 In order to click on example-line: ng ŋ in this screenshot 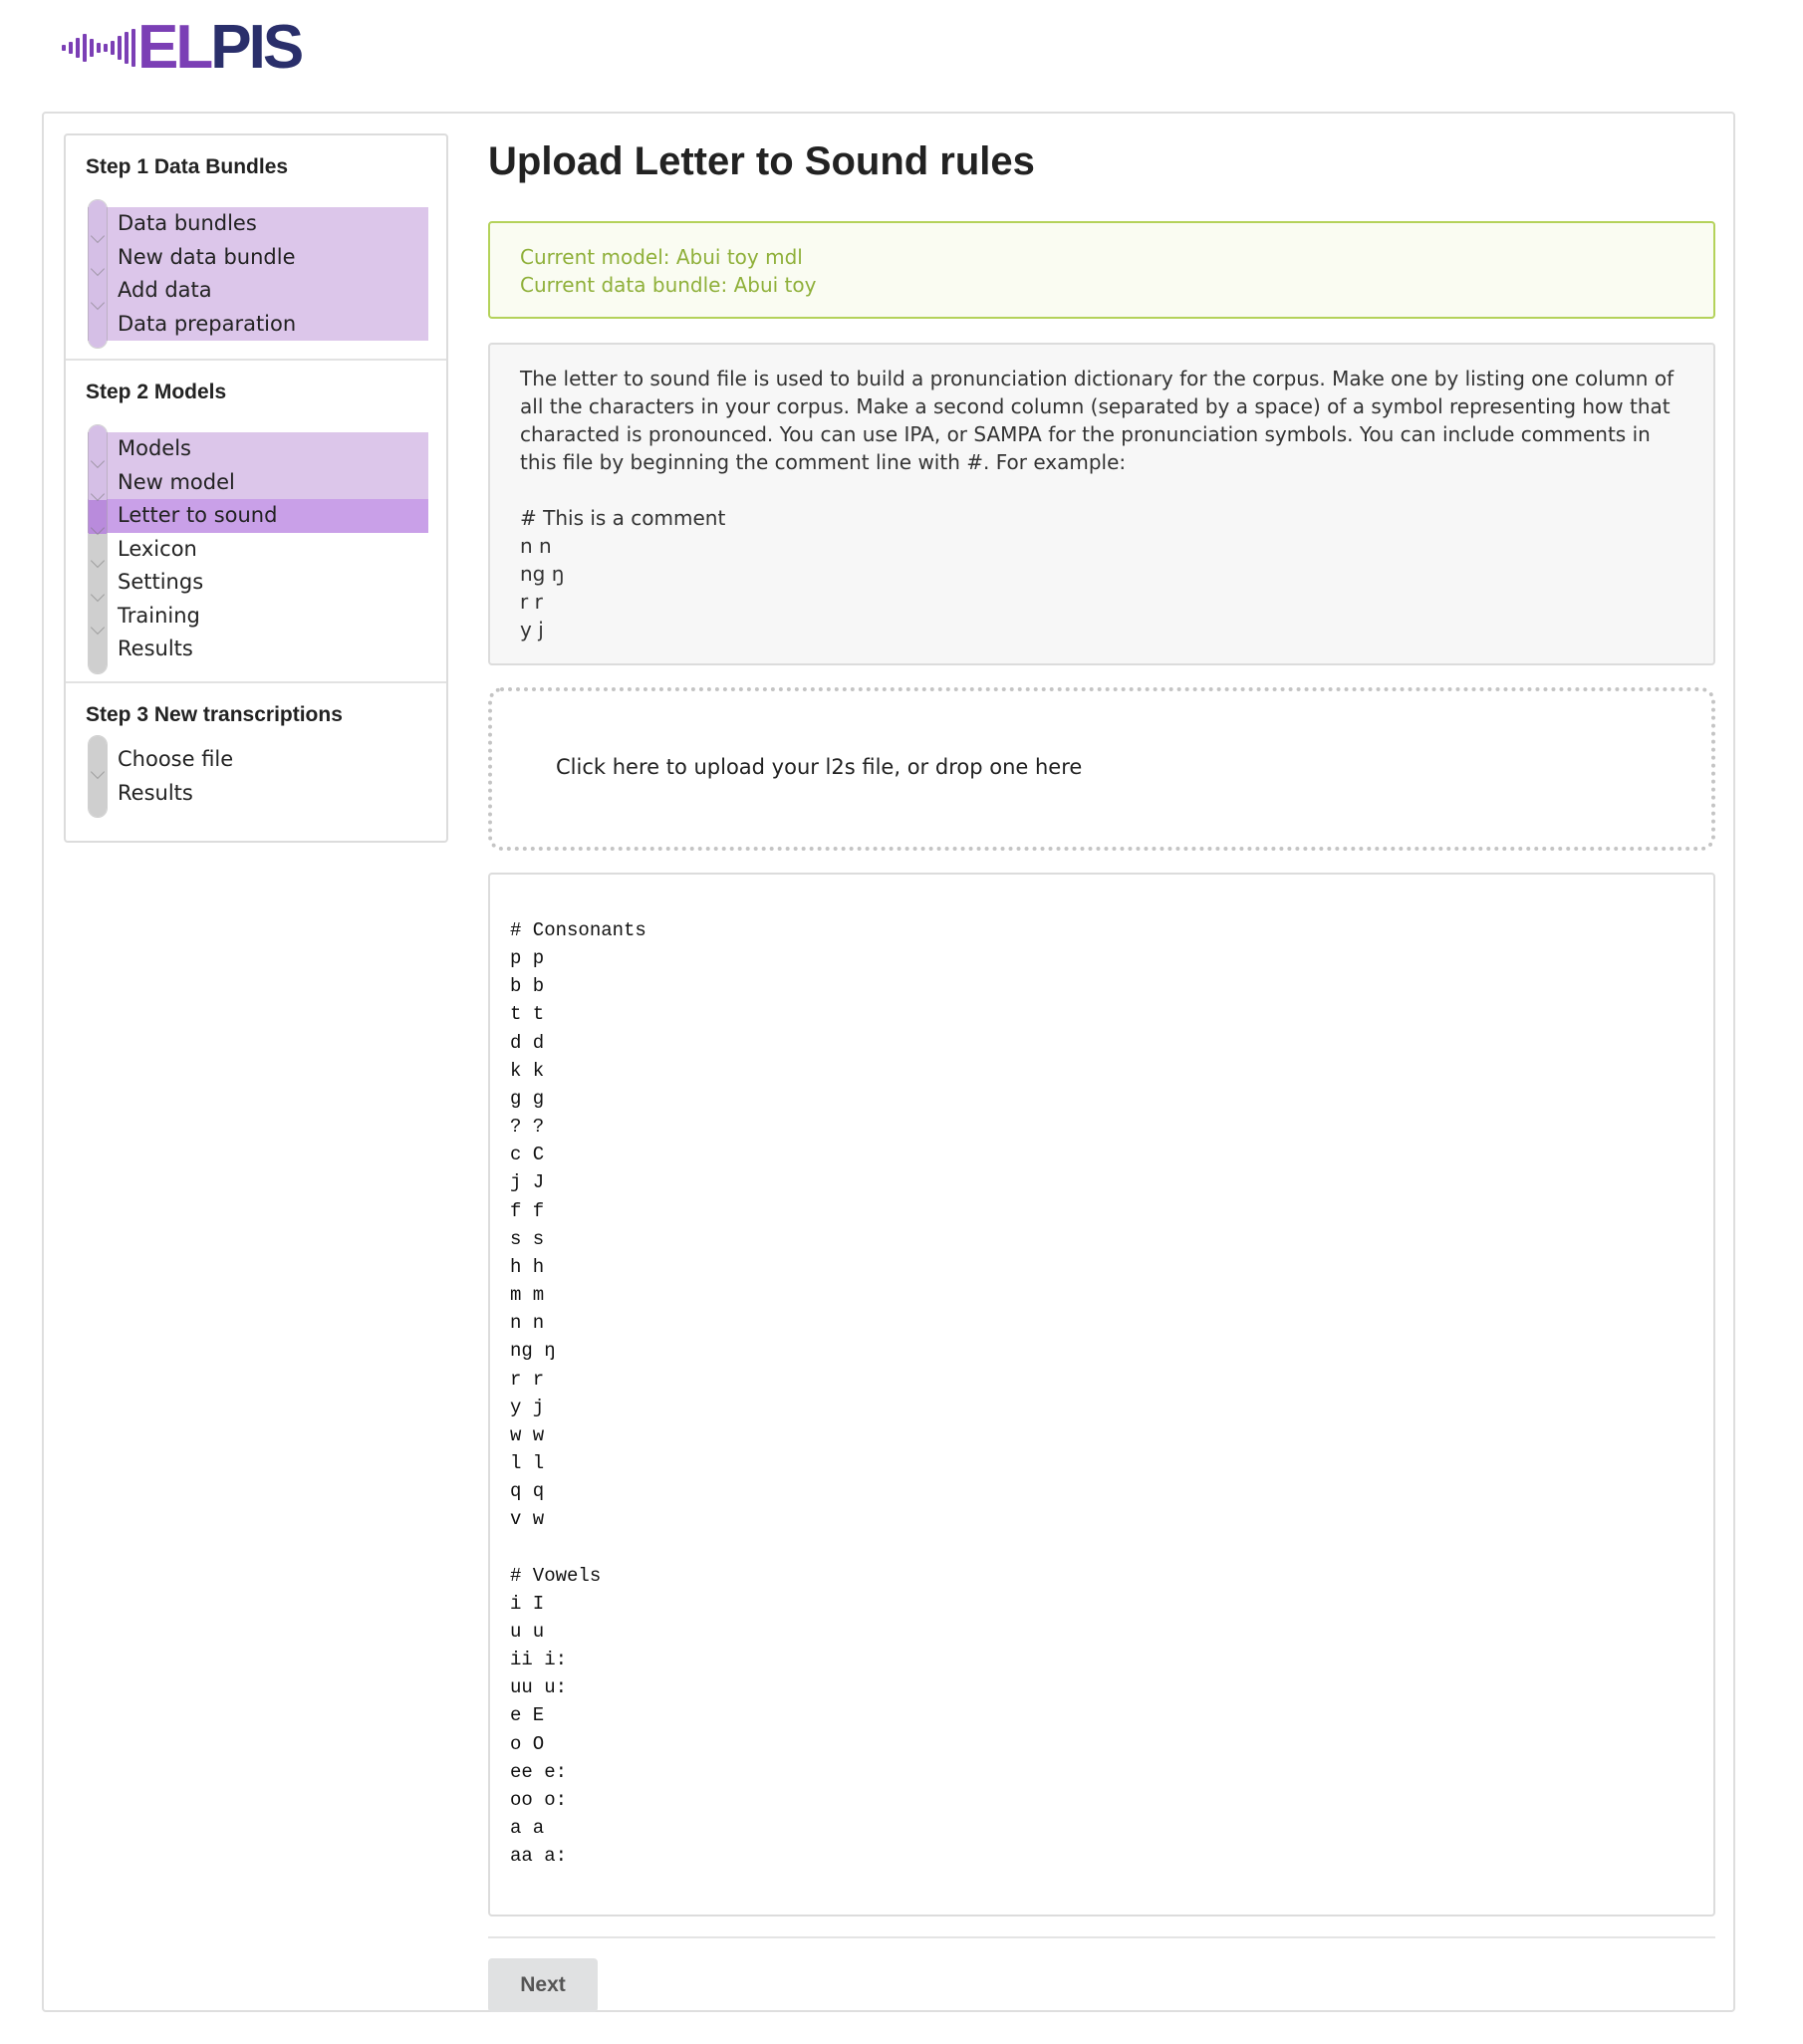, I will do `click(542, 574)`.